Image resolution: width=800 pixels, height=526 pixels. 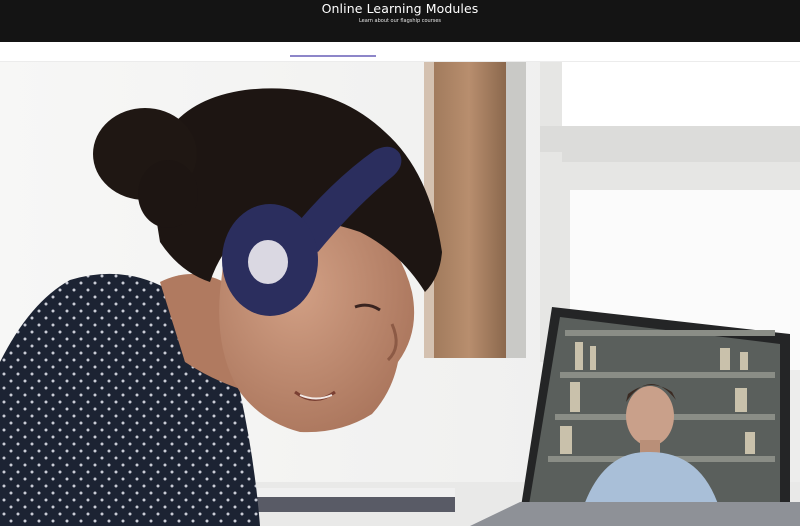 I want to click on active-tab-indicator, so click(x=333, y=56).